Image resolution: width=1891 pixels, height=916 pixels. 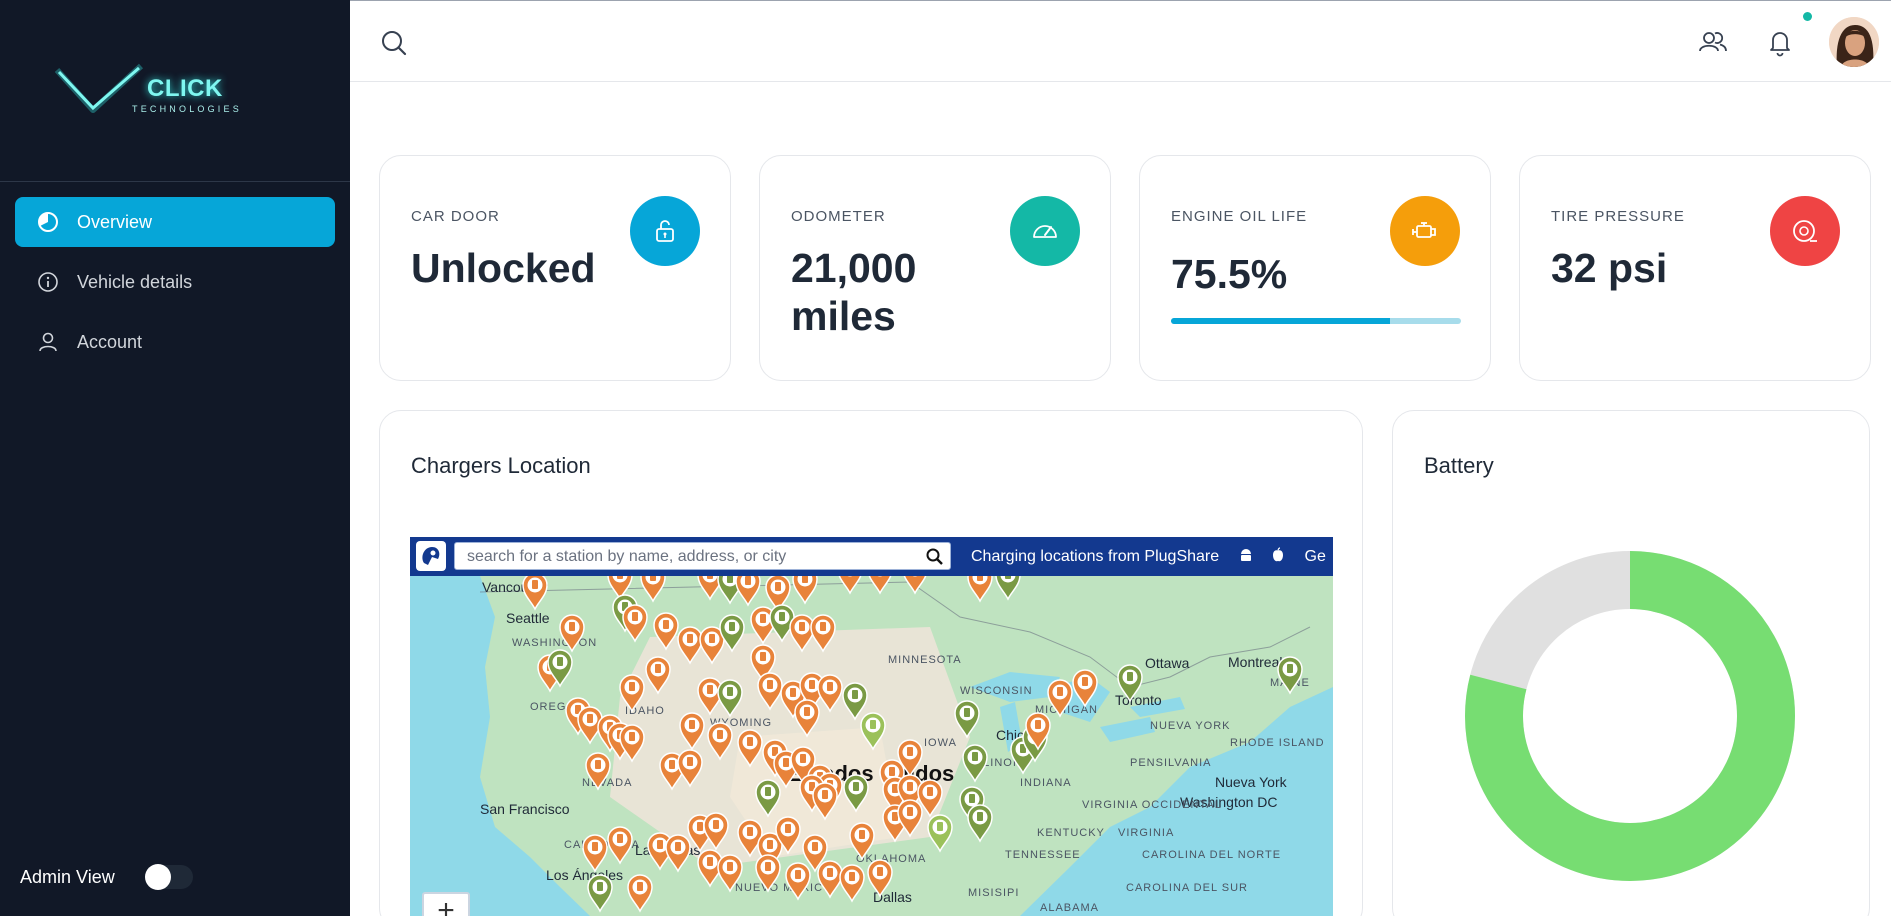 I want to click on sidebar-divider, so click(x=175, y=181).